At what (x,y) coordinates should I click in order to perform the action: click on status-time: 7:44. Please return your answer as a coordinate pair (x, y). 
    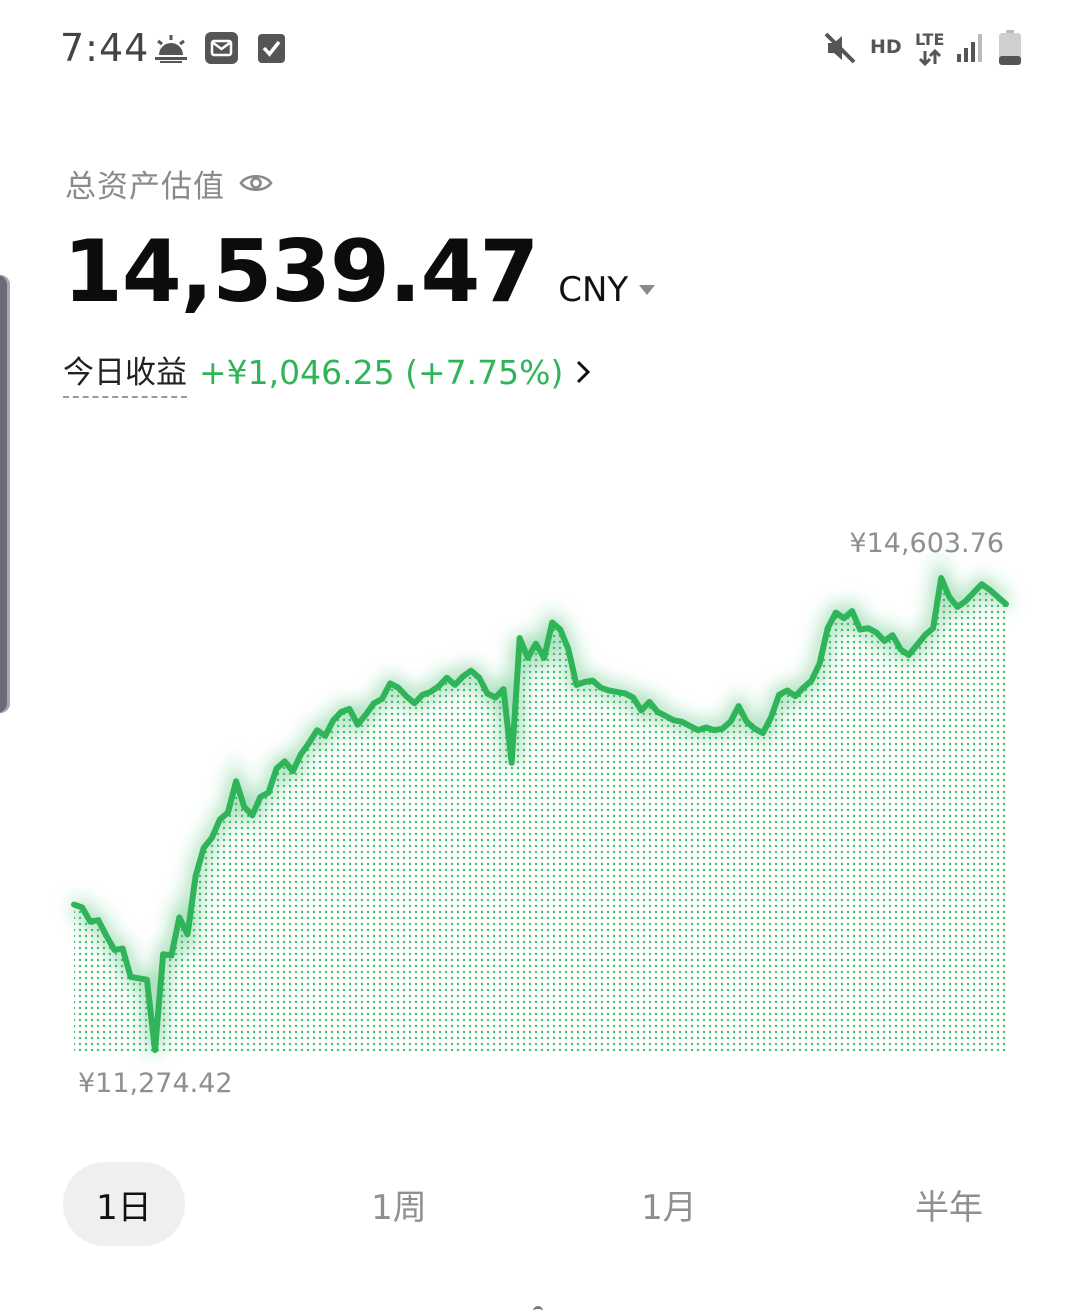
    Looking at the image, I should click on (105, 48).